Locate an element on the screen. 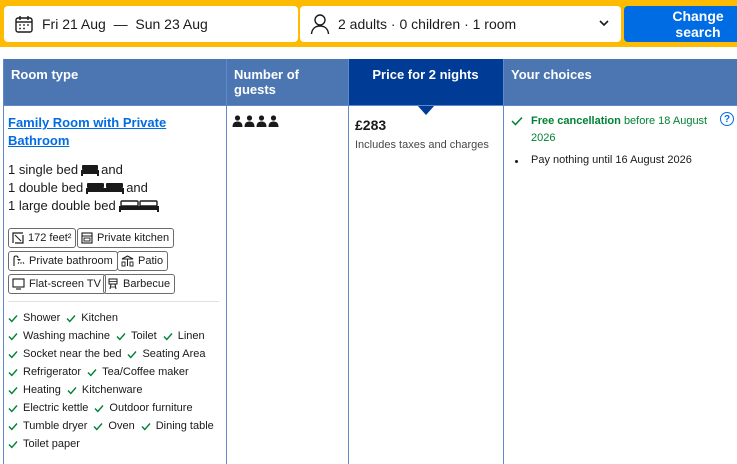 The height and width of the screenshot is (464, 737). amenity-row: Socket near the bed Seating Area is located at coordinates (109, 354).